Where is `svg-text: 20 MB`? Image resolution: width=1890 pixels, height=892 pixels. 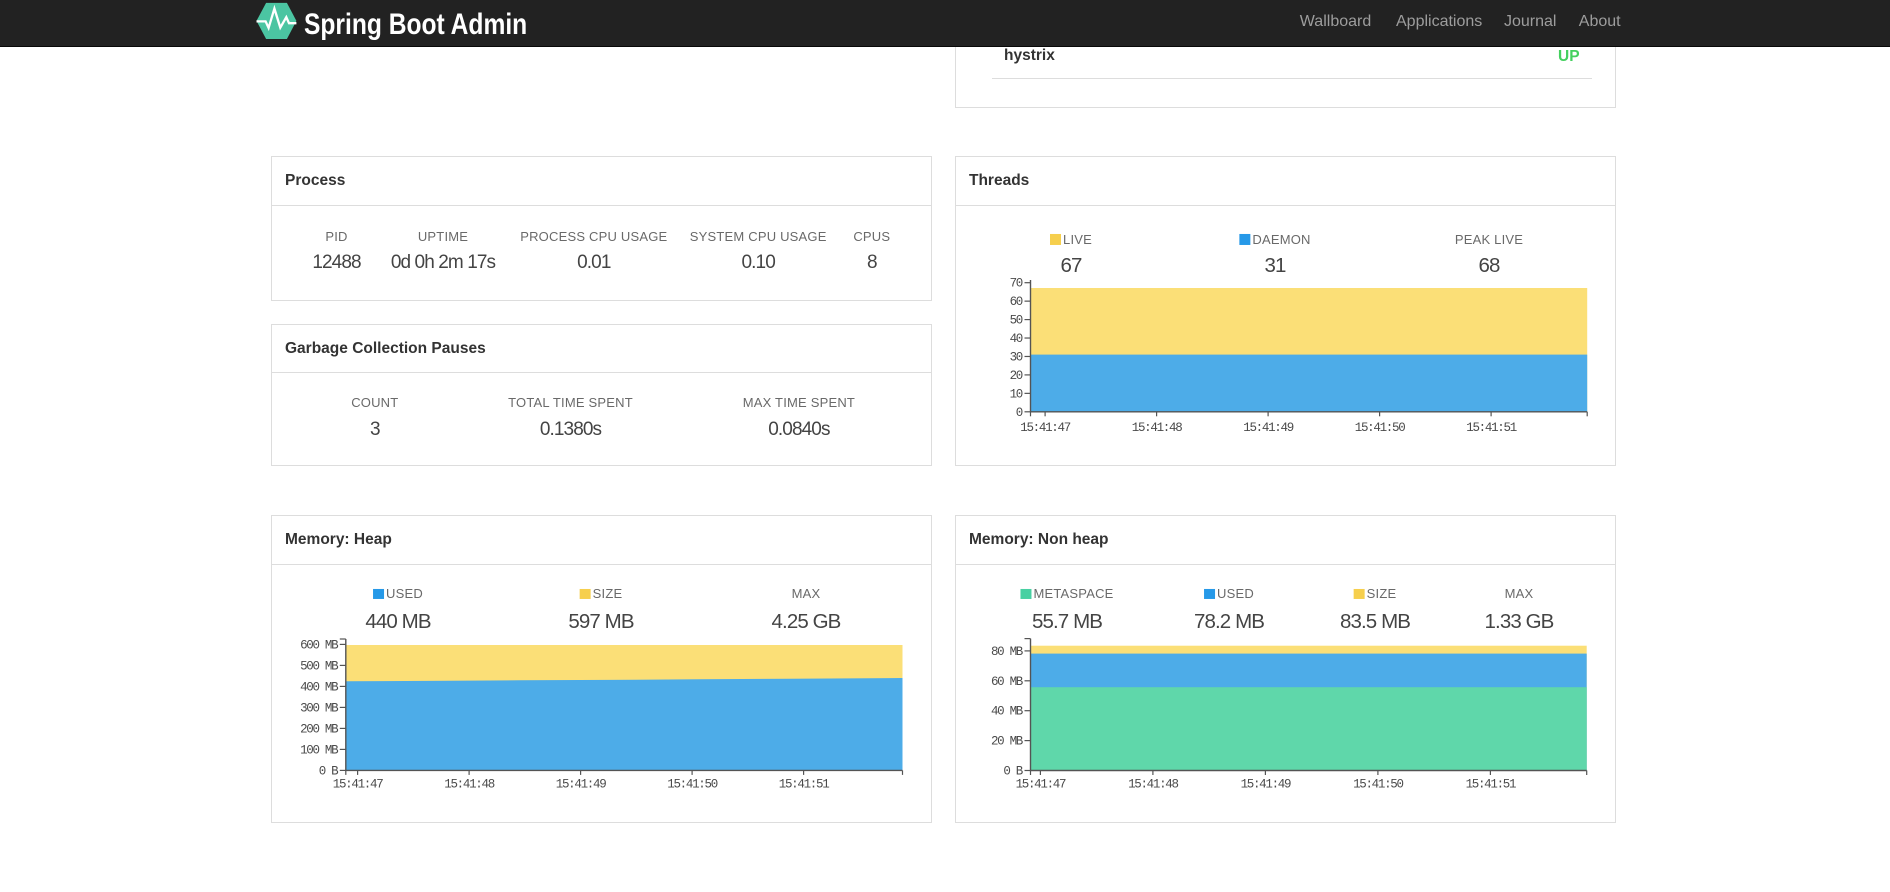 svg-text: 20 MB is located at coordinates (1007, 742).